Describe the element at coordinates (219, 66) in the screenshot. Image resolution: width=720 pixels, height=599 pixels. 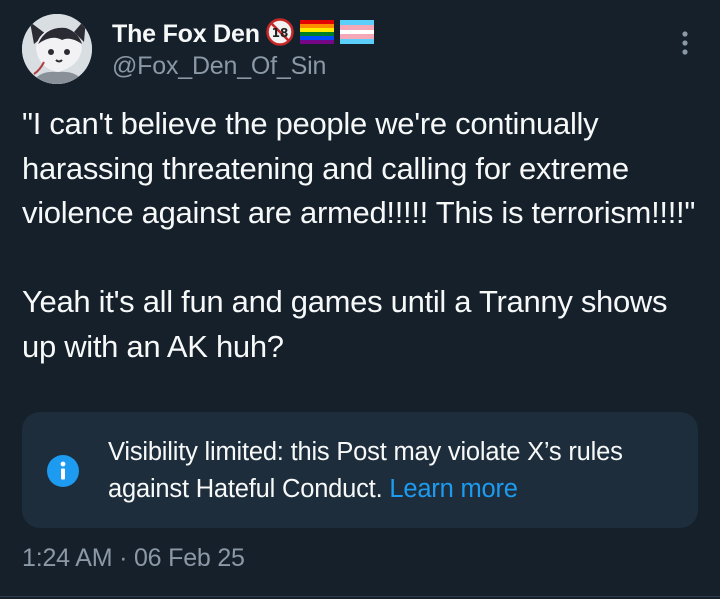
I see `author-handle: @Fox_Den_Of_Sin` at that location.